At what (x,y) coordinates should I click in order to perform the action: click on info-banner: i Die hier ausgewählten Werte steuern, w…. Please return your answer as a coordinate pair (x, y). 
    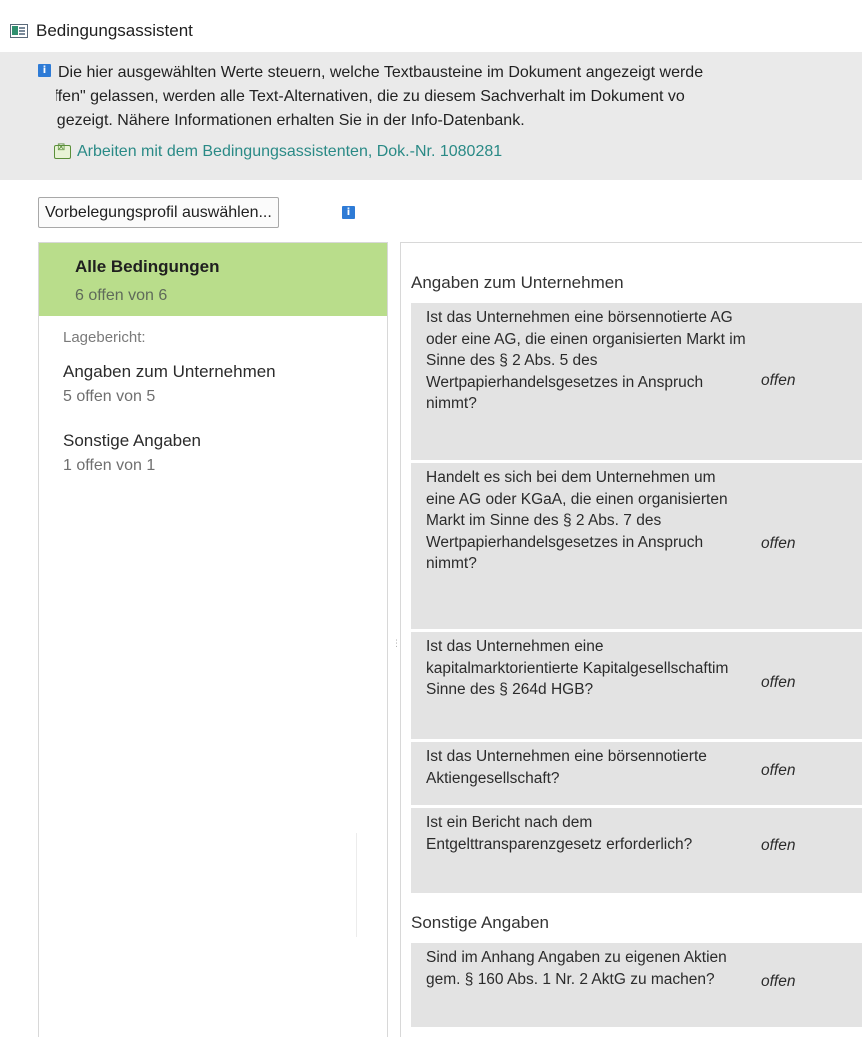
    Looking at the image, I should click on (431, 116).